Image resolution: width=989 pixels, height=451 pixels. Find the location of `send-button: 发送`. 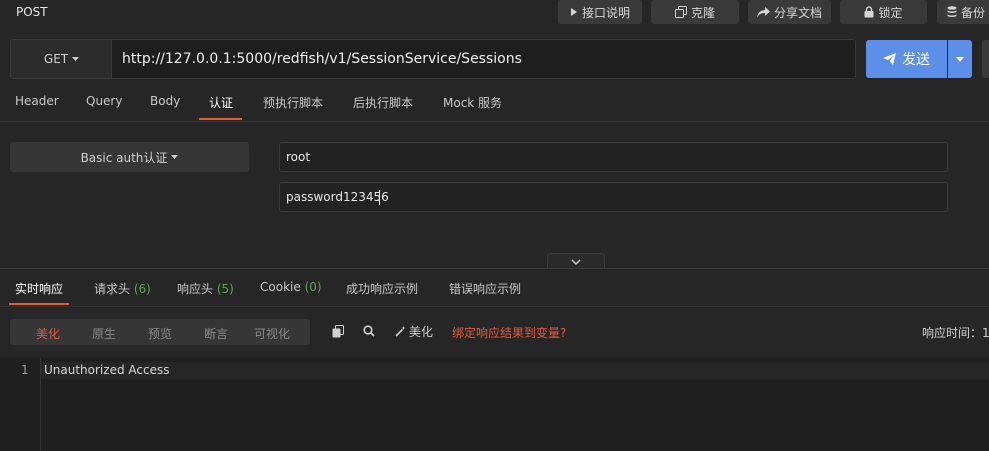

send-button: 发送 is located at coordinates (906, 59).